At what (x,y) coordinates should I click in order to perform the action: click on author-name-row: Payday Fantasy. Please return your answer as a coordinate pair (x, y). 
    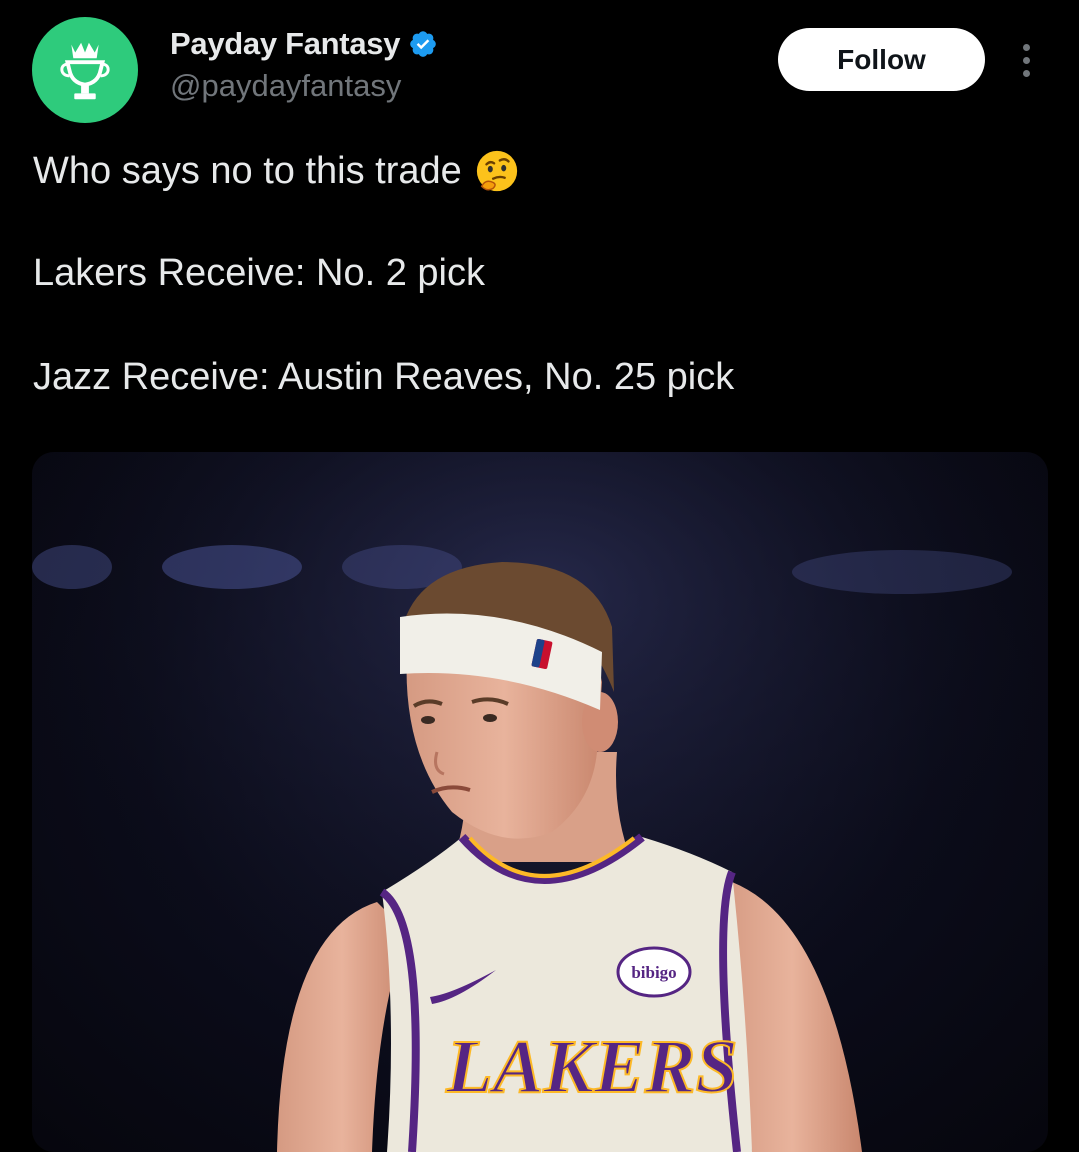
    Looking at the image, I should click on (304, 44).